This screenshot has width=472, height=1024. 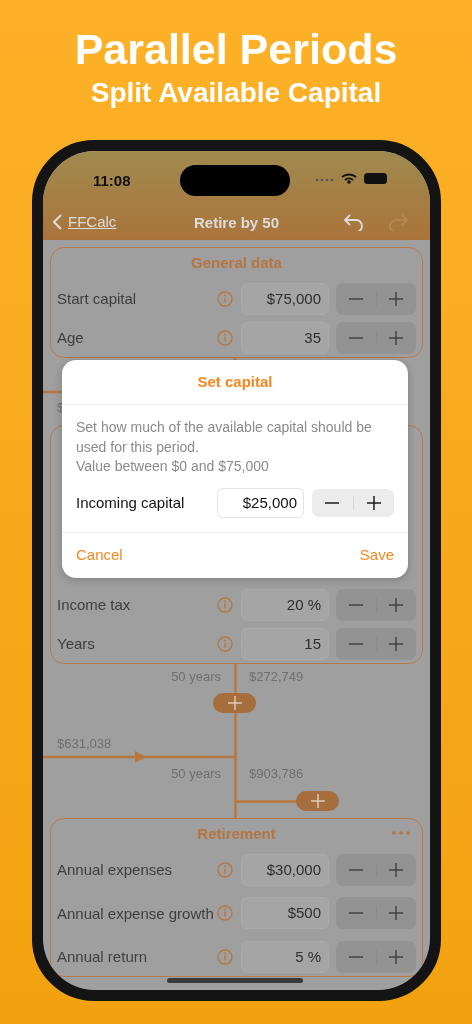 What do you see at coordinates (76, 643) in the screenshot?
I see `field-label: Years` at bounding box center [76, 643].